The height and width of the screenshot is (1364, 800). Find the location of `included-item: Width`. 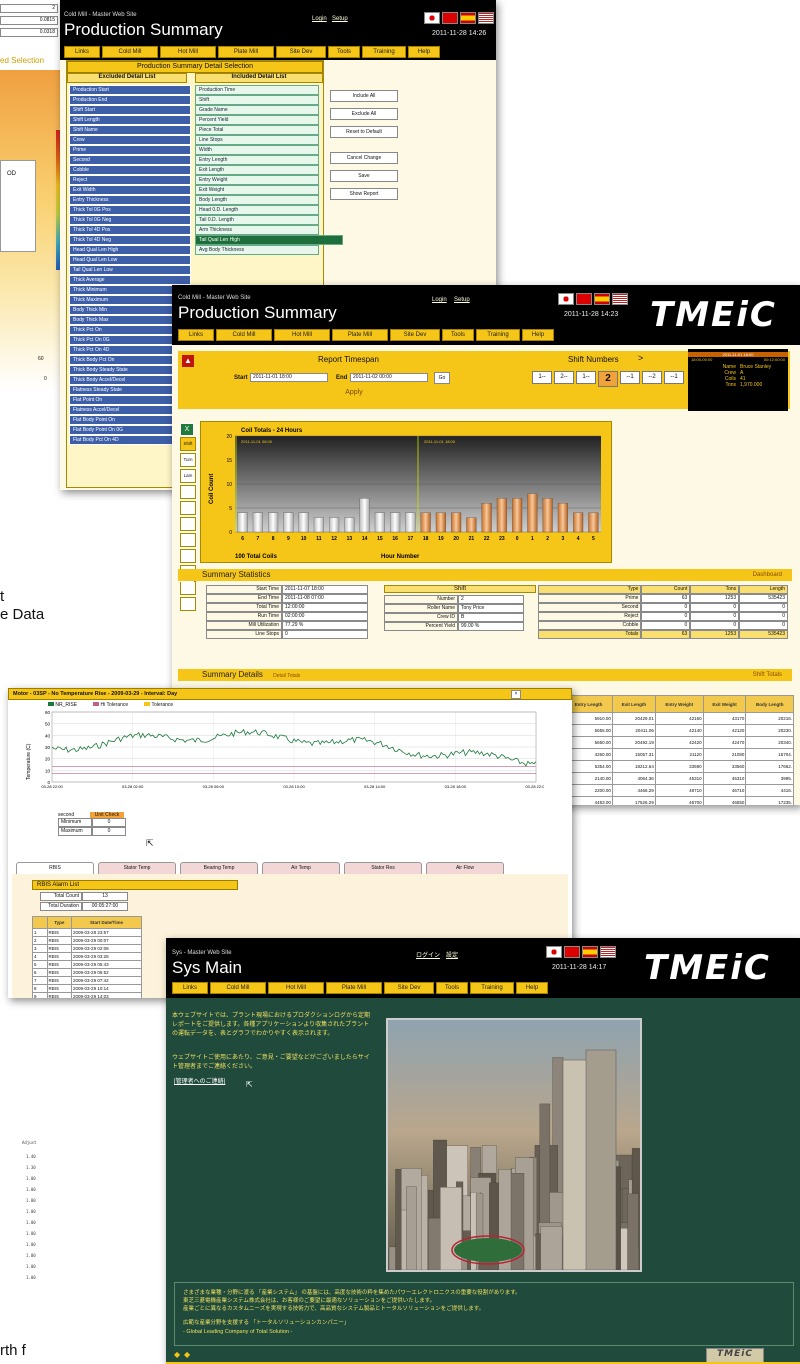

included-item: Width is located at coordinates (257, 150).